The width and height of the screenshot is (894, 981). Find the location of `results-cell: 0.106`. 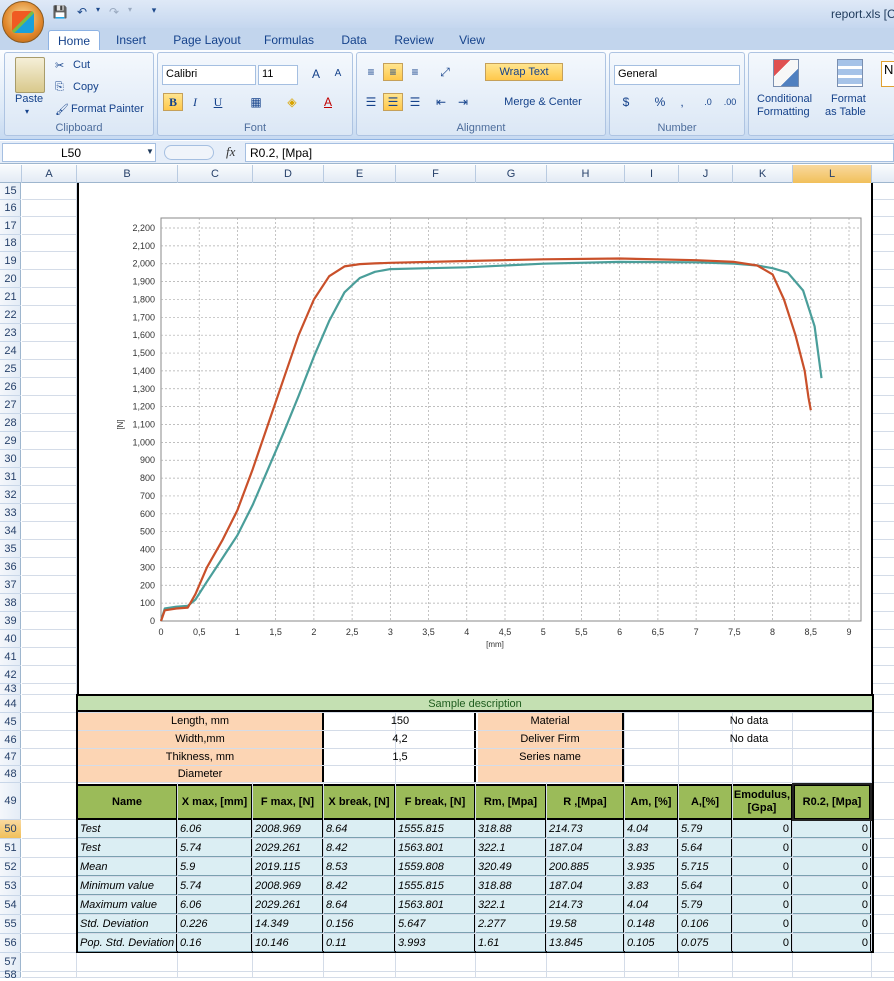

results-cell: 0.106 is located at coordinates (705, 924).